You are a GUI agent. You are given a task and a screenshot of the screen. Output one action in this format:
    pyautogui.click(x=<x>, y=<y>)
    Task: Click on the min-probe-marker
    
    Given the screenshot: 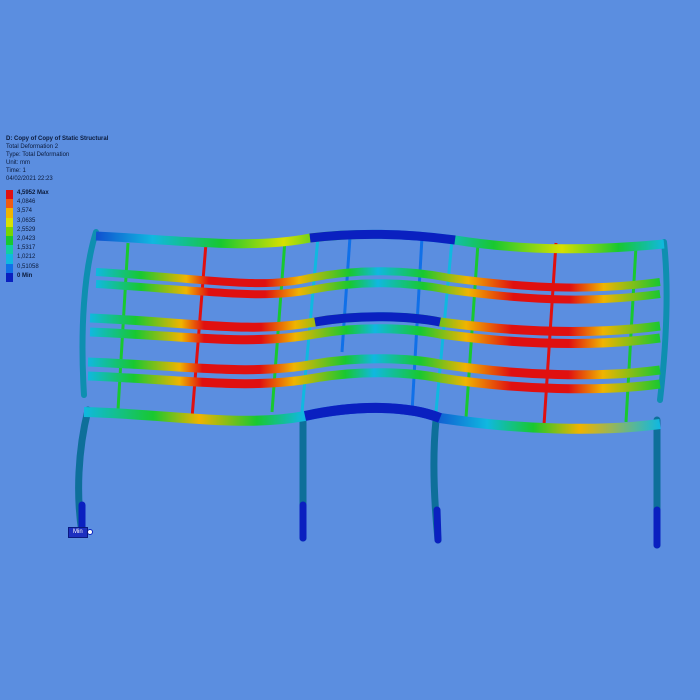 What is the action you would take?
    pyautogui.click(x=90, y=532)
    